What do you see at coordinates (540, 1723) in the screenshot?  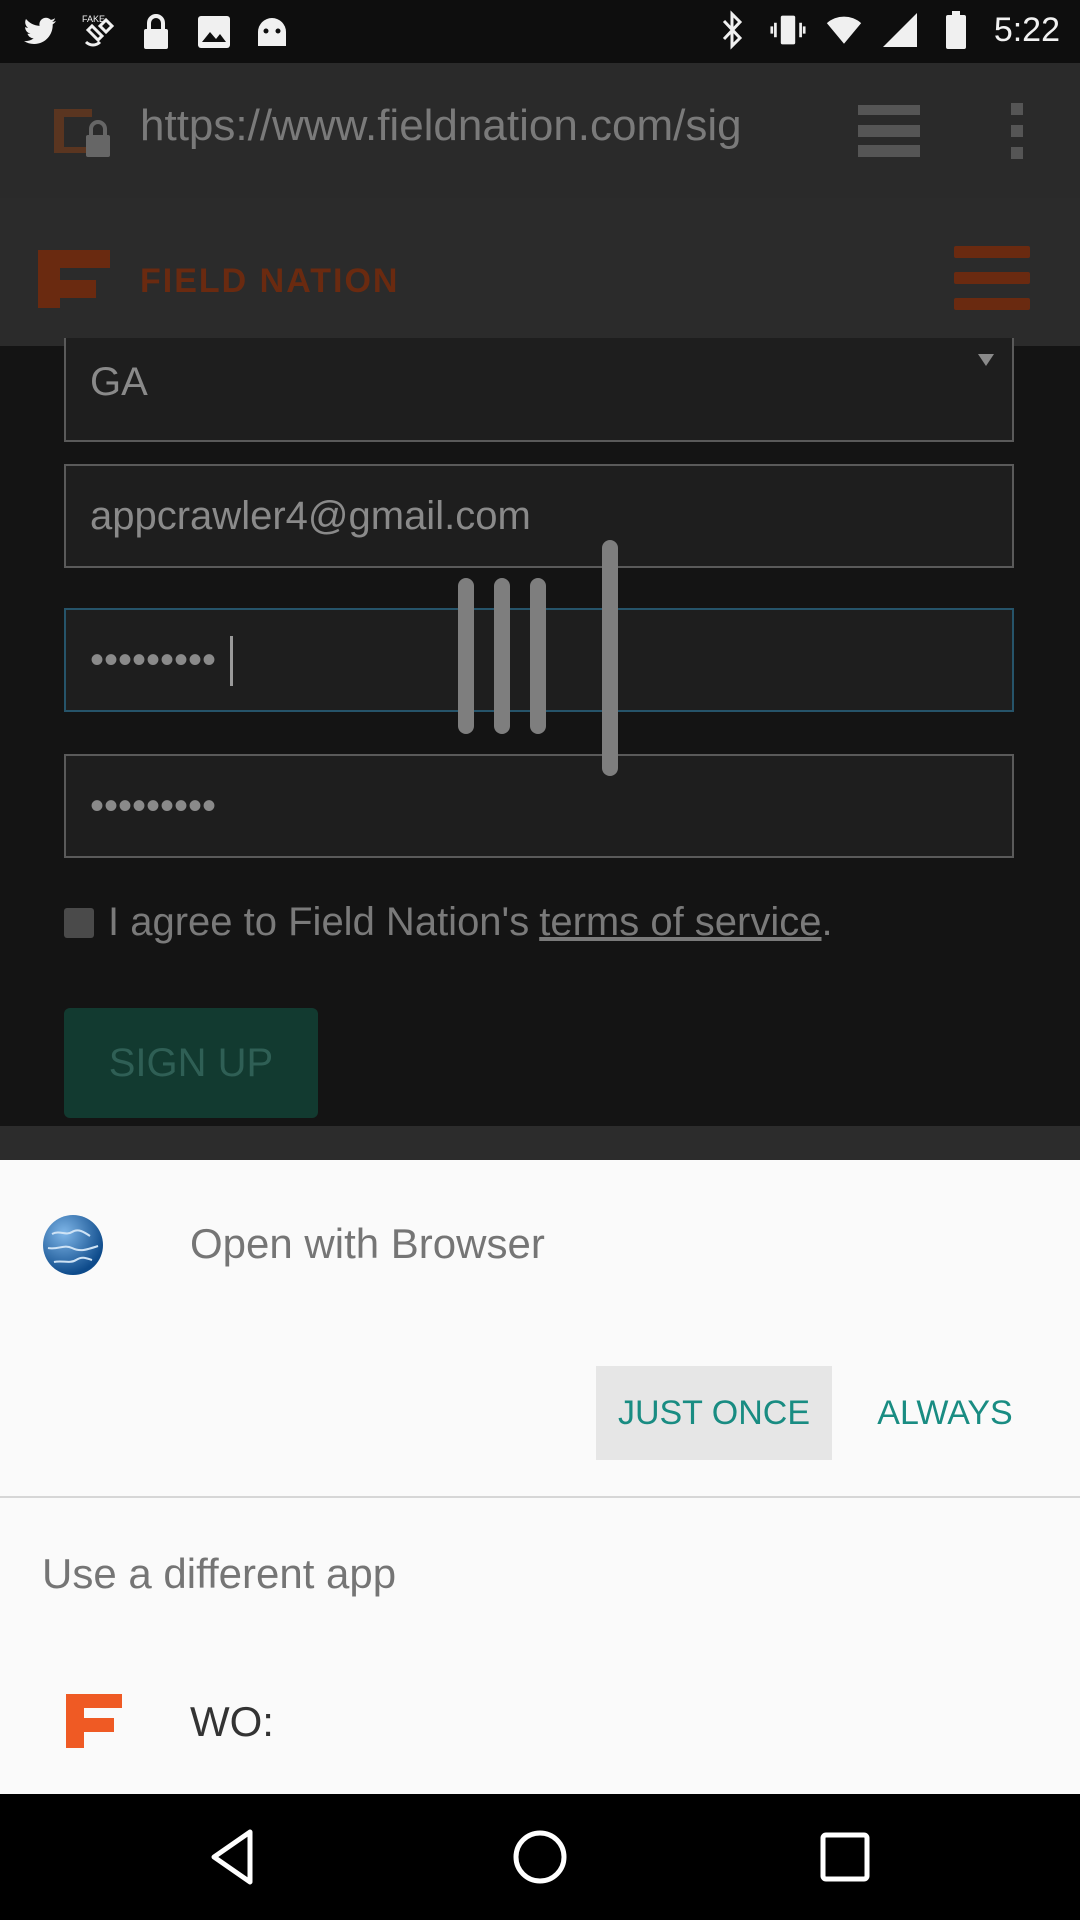 I see `app-option-wo: WO:` at bounding box center [540, 1723].